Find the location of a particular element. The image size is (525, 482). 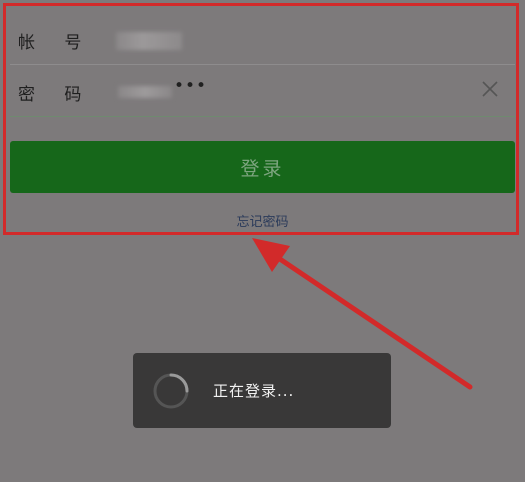

close-icon is located at coordinates (490, 89).